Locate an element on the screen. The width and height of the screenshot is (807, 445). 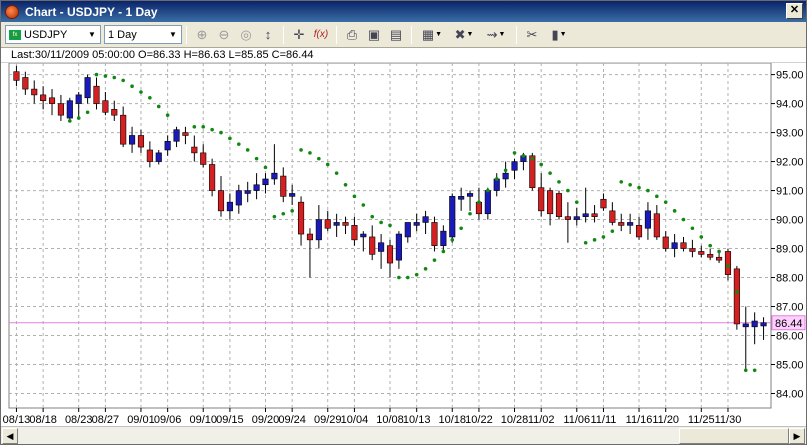
indicator-button: ⇝ ▼ is located at coordinates (496, 35).